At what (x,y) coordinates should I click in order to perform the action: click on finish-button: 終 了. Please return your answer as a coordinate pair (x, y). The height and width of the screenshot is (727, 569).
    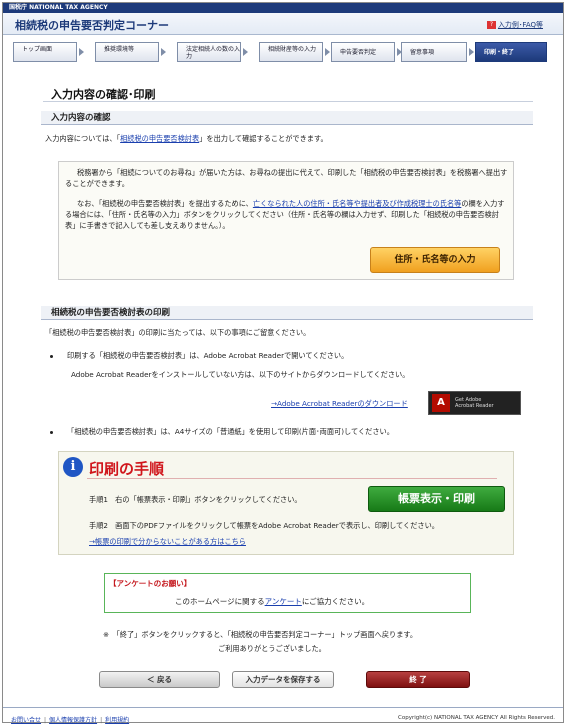
    Looking at the image, I should click on (418, 679).